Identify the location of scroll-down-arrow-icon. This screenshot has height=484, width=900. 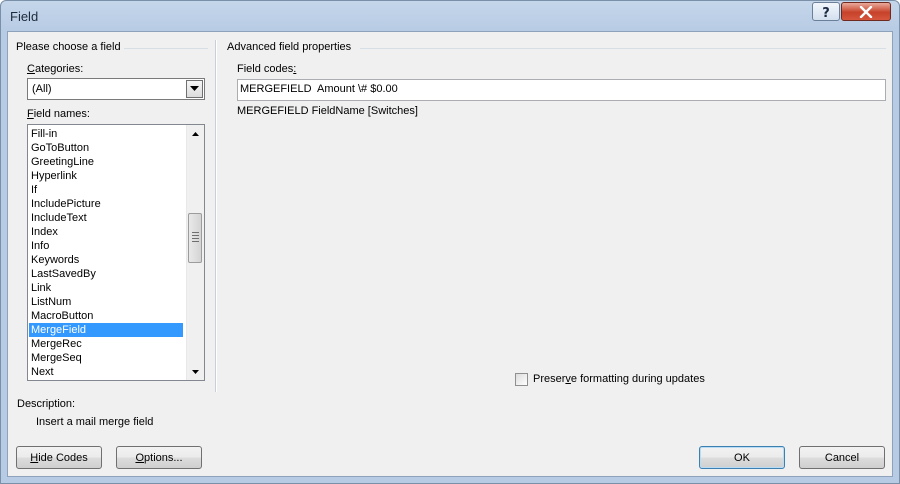
(195, 371).